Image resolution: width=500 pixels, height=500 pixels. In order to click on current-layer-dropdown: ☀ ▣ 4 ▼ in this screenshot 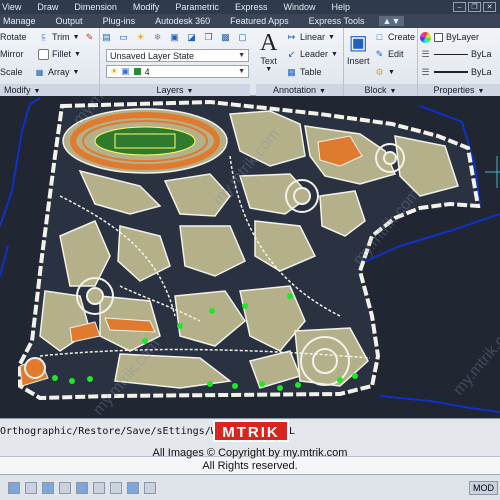, I will do `click(177, 71)`.